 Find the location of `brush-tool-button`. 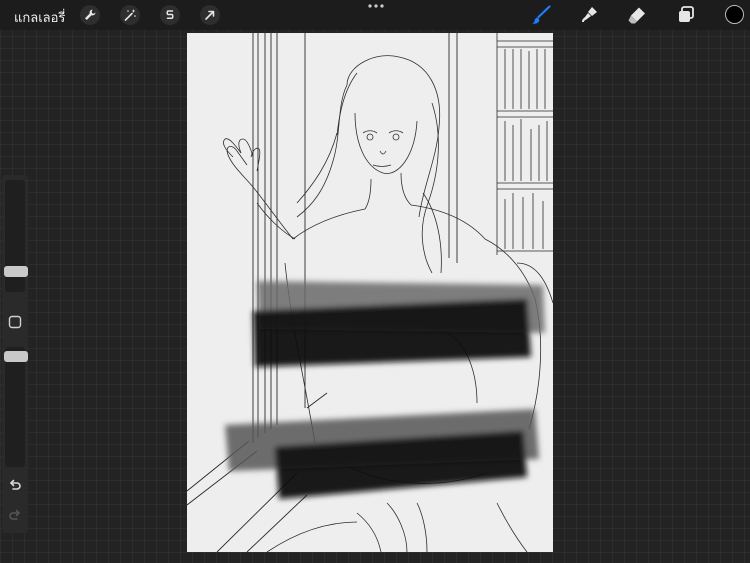

brush-tool-button is located at coordinates (541, 15).